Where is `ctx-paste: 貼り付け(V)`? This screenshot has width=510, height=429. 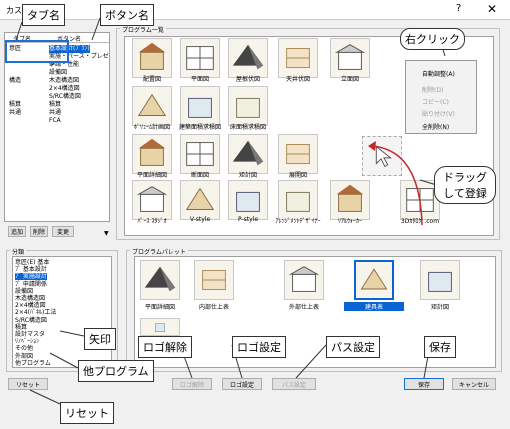 ctx-paste: 貼り付け(V) is located at coordinates (438, 113).